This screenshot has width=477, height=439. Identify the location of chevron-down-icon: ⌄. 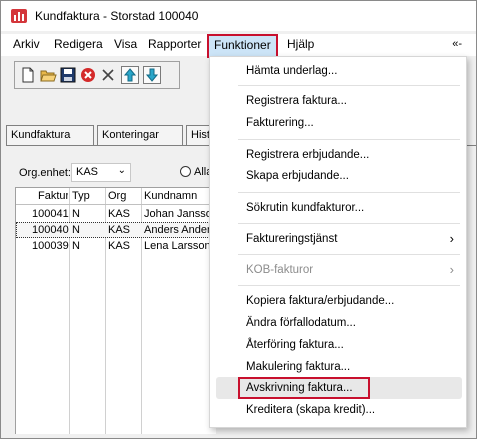
(121, 170).